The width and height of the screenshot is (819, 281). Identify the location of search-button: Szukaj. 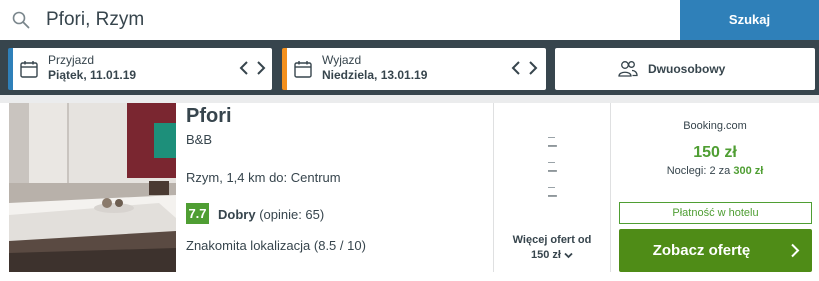
(749, 20).